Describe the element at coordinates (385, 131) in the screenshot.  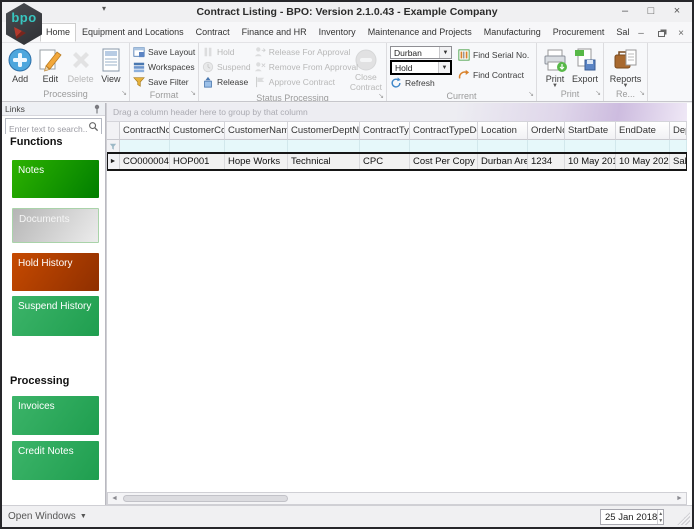
I see `column-header-contracttype: ContractType` at that location.